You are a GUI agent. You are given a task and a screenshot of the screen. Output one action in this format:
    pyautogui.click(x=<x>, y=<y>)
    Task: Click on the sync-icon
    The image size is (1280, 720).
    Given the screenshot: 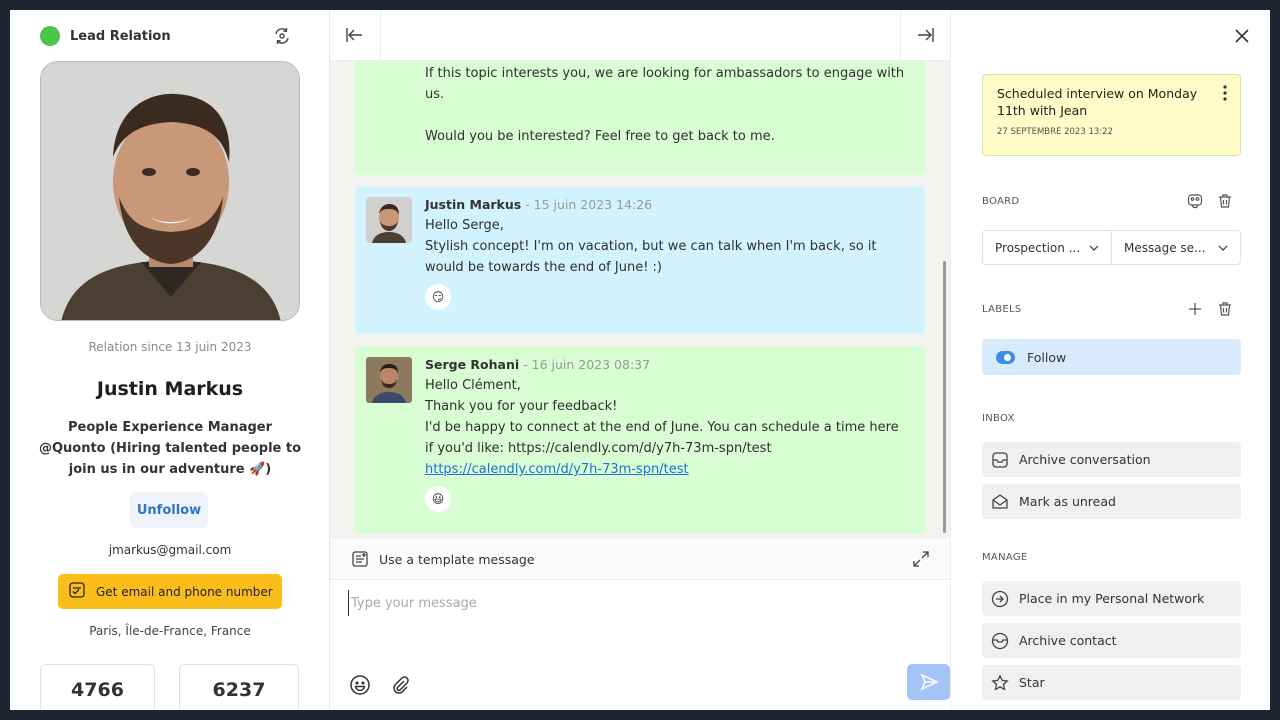 What is the action you would take?
    pyautogui.click(x=282, y=36)
    